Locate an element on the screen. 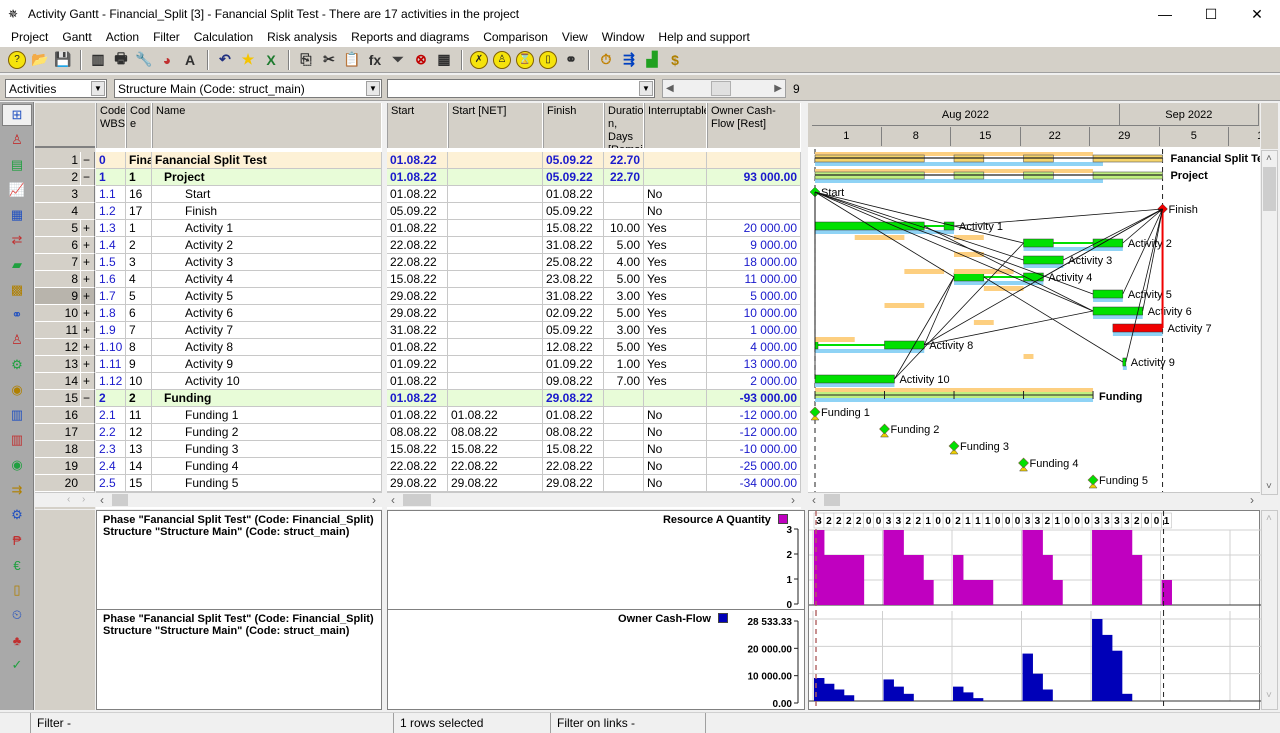  film-button: ▦ is located at coordinates (444, 60).